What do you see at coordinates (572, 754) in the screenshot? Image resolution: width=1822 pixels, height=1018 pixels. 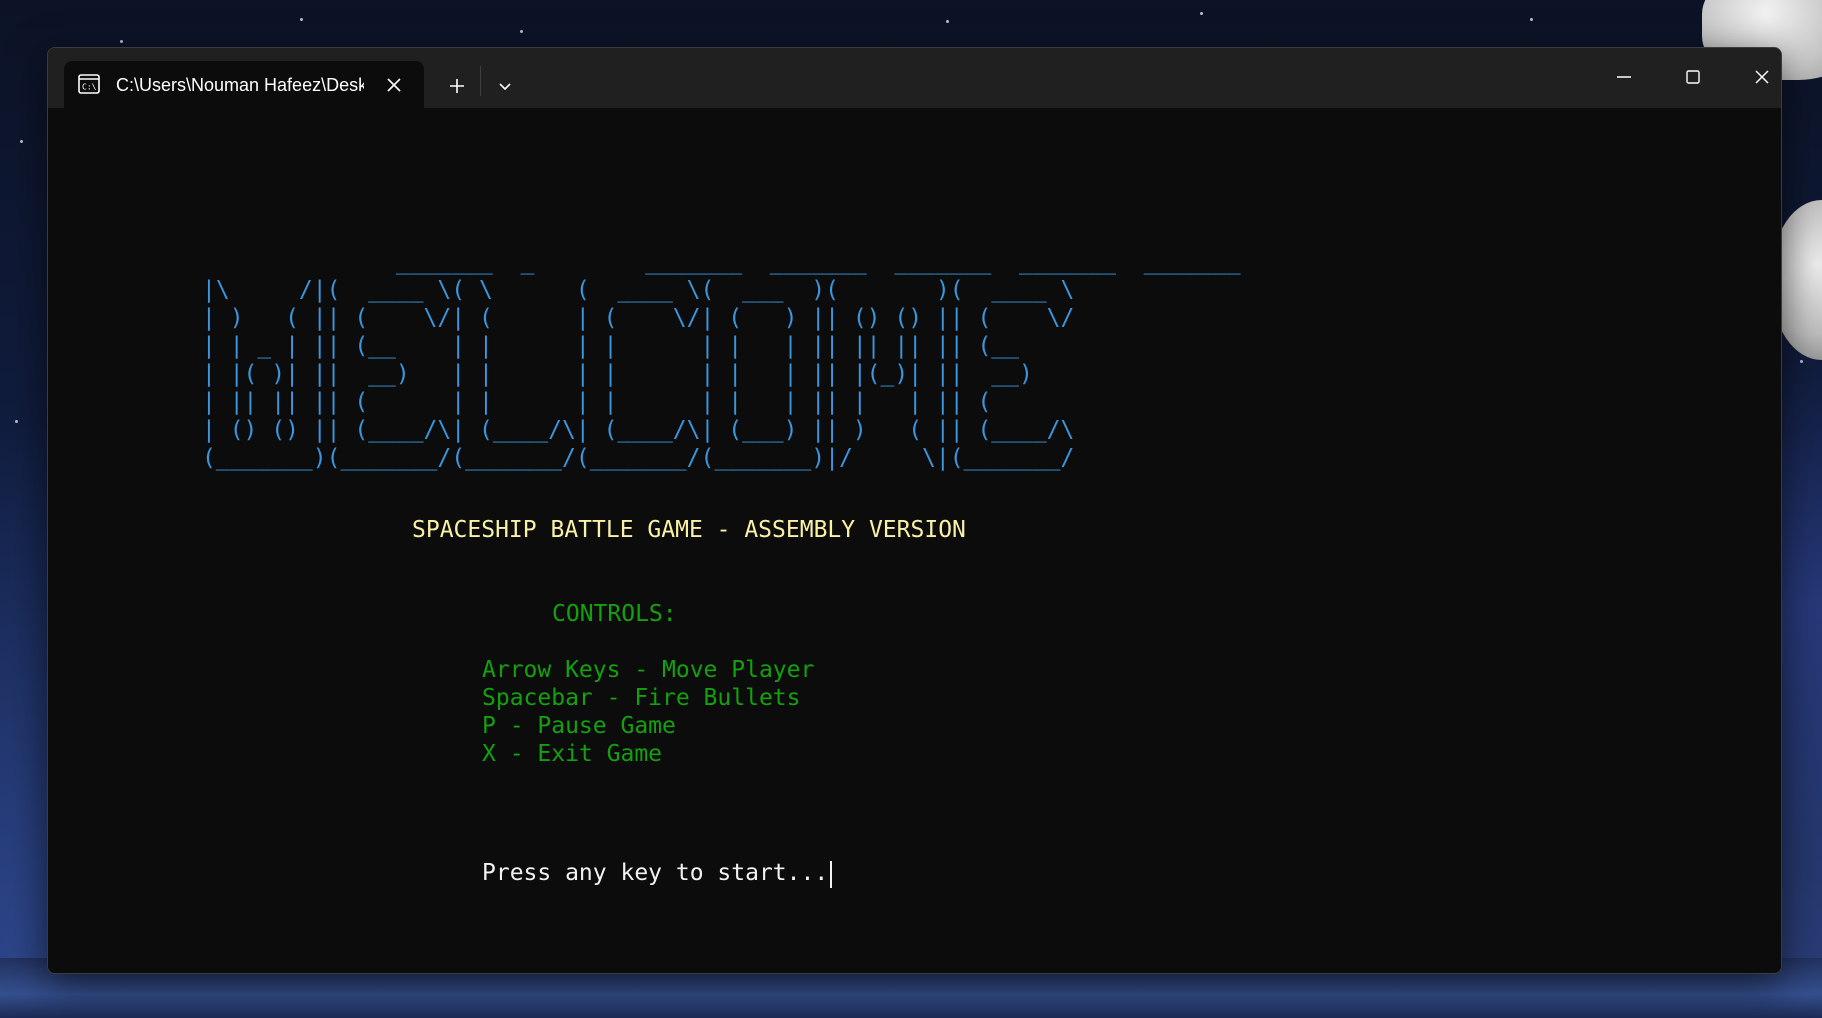 I see `control-line: X - Exit Game` at bounding box center [572, 754].